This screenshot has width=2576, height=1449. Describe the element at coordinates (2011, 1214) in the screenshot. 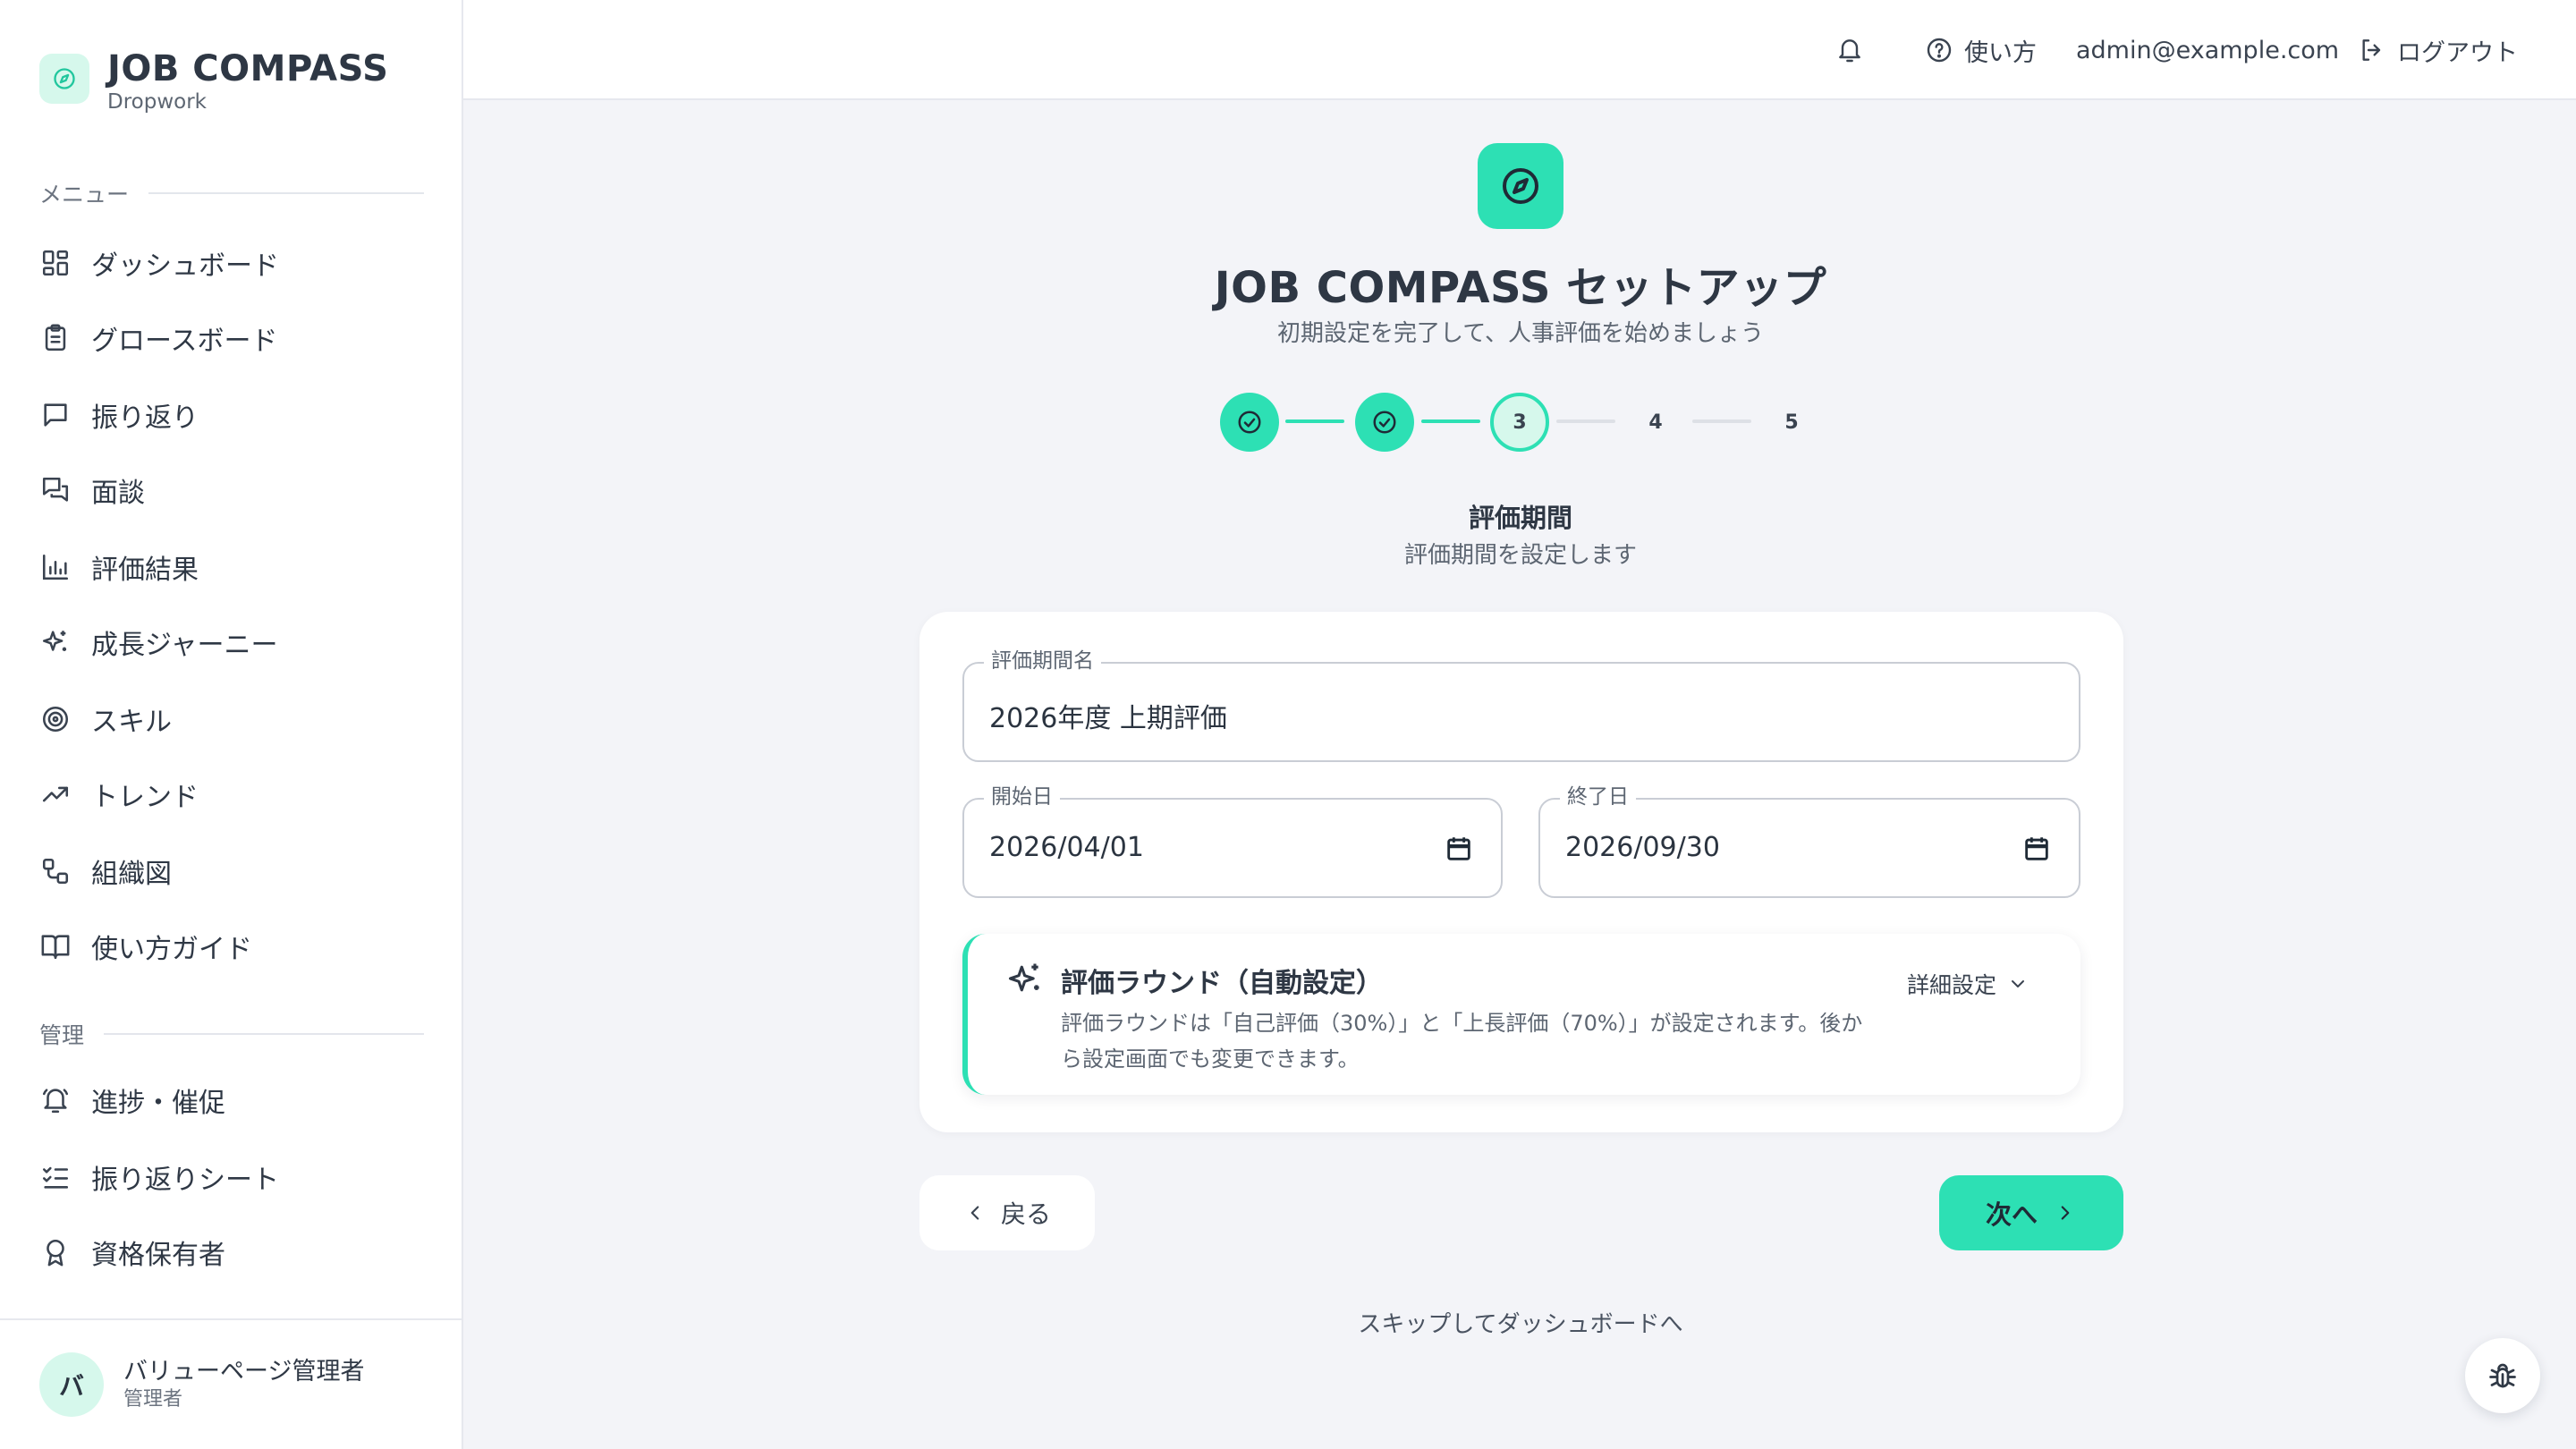

I see `next-label: 次へ` at that location.